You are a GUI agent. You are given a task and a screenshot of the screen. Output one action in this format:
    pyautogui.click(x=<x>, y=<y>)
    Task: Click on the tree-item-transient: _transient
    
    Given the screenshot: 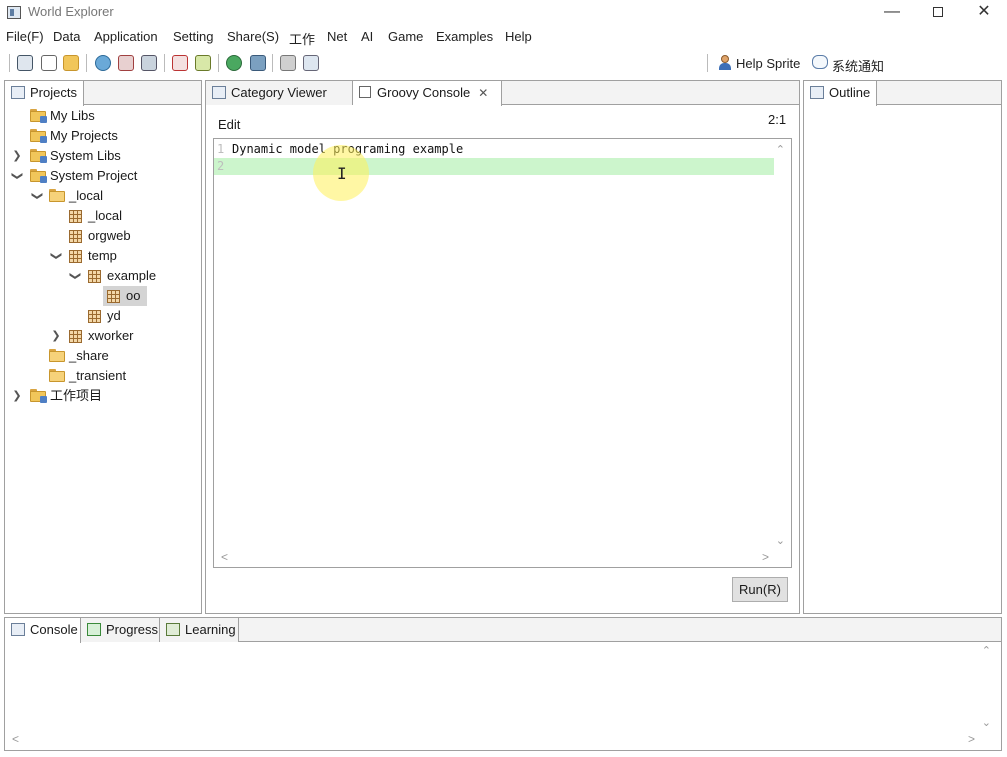 What is the action you would take?
    pyautogui.click(x=103, y=376)
    